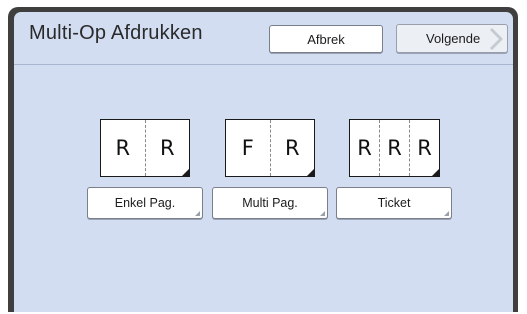  Describe the element at coordinates (496, 39) in the screenshot. I see `chevron-right-icon` at that location.